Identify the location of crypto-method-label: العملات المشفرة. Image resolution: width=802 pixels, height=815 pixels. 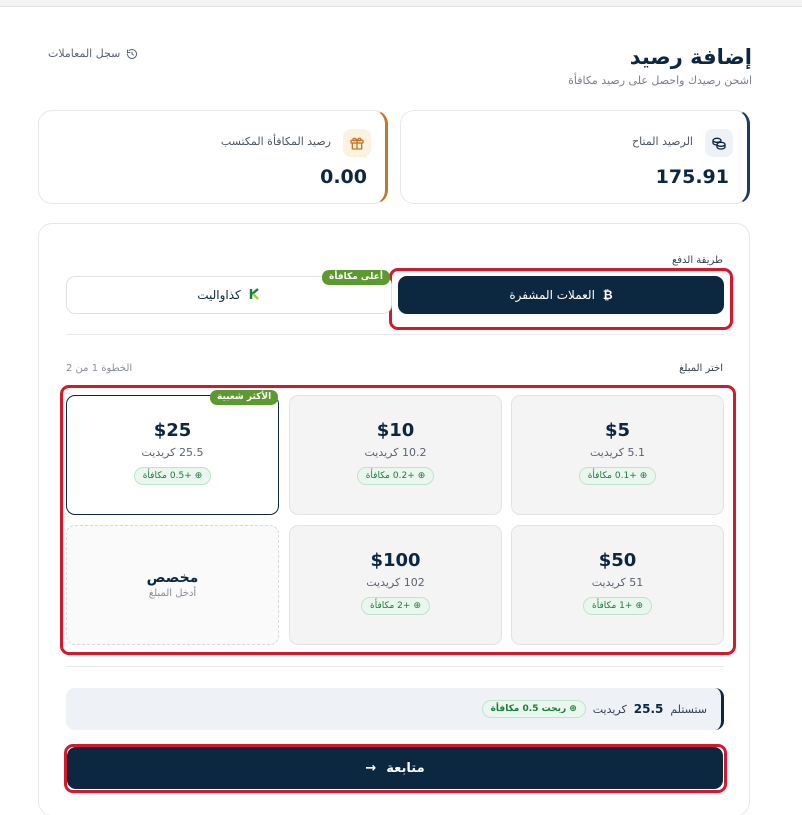
(552, 295).